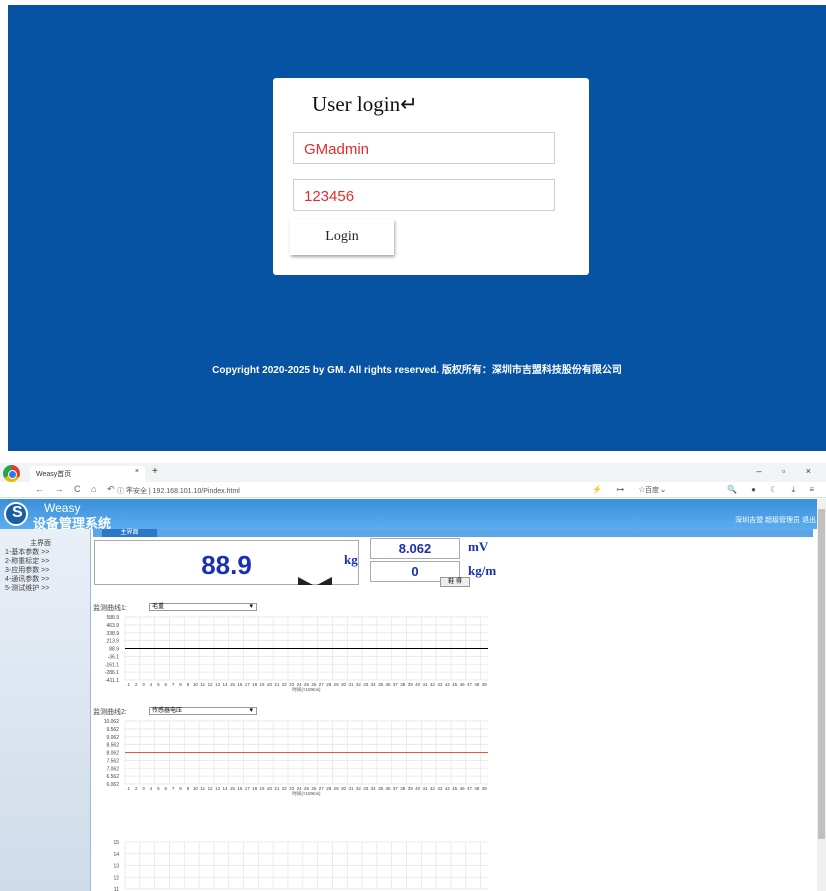  What do you see at coordinates (54, 474) in the screenshot?
I see `tab-title: Weasy首页` at bounding box center [54, 474].